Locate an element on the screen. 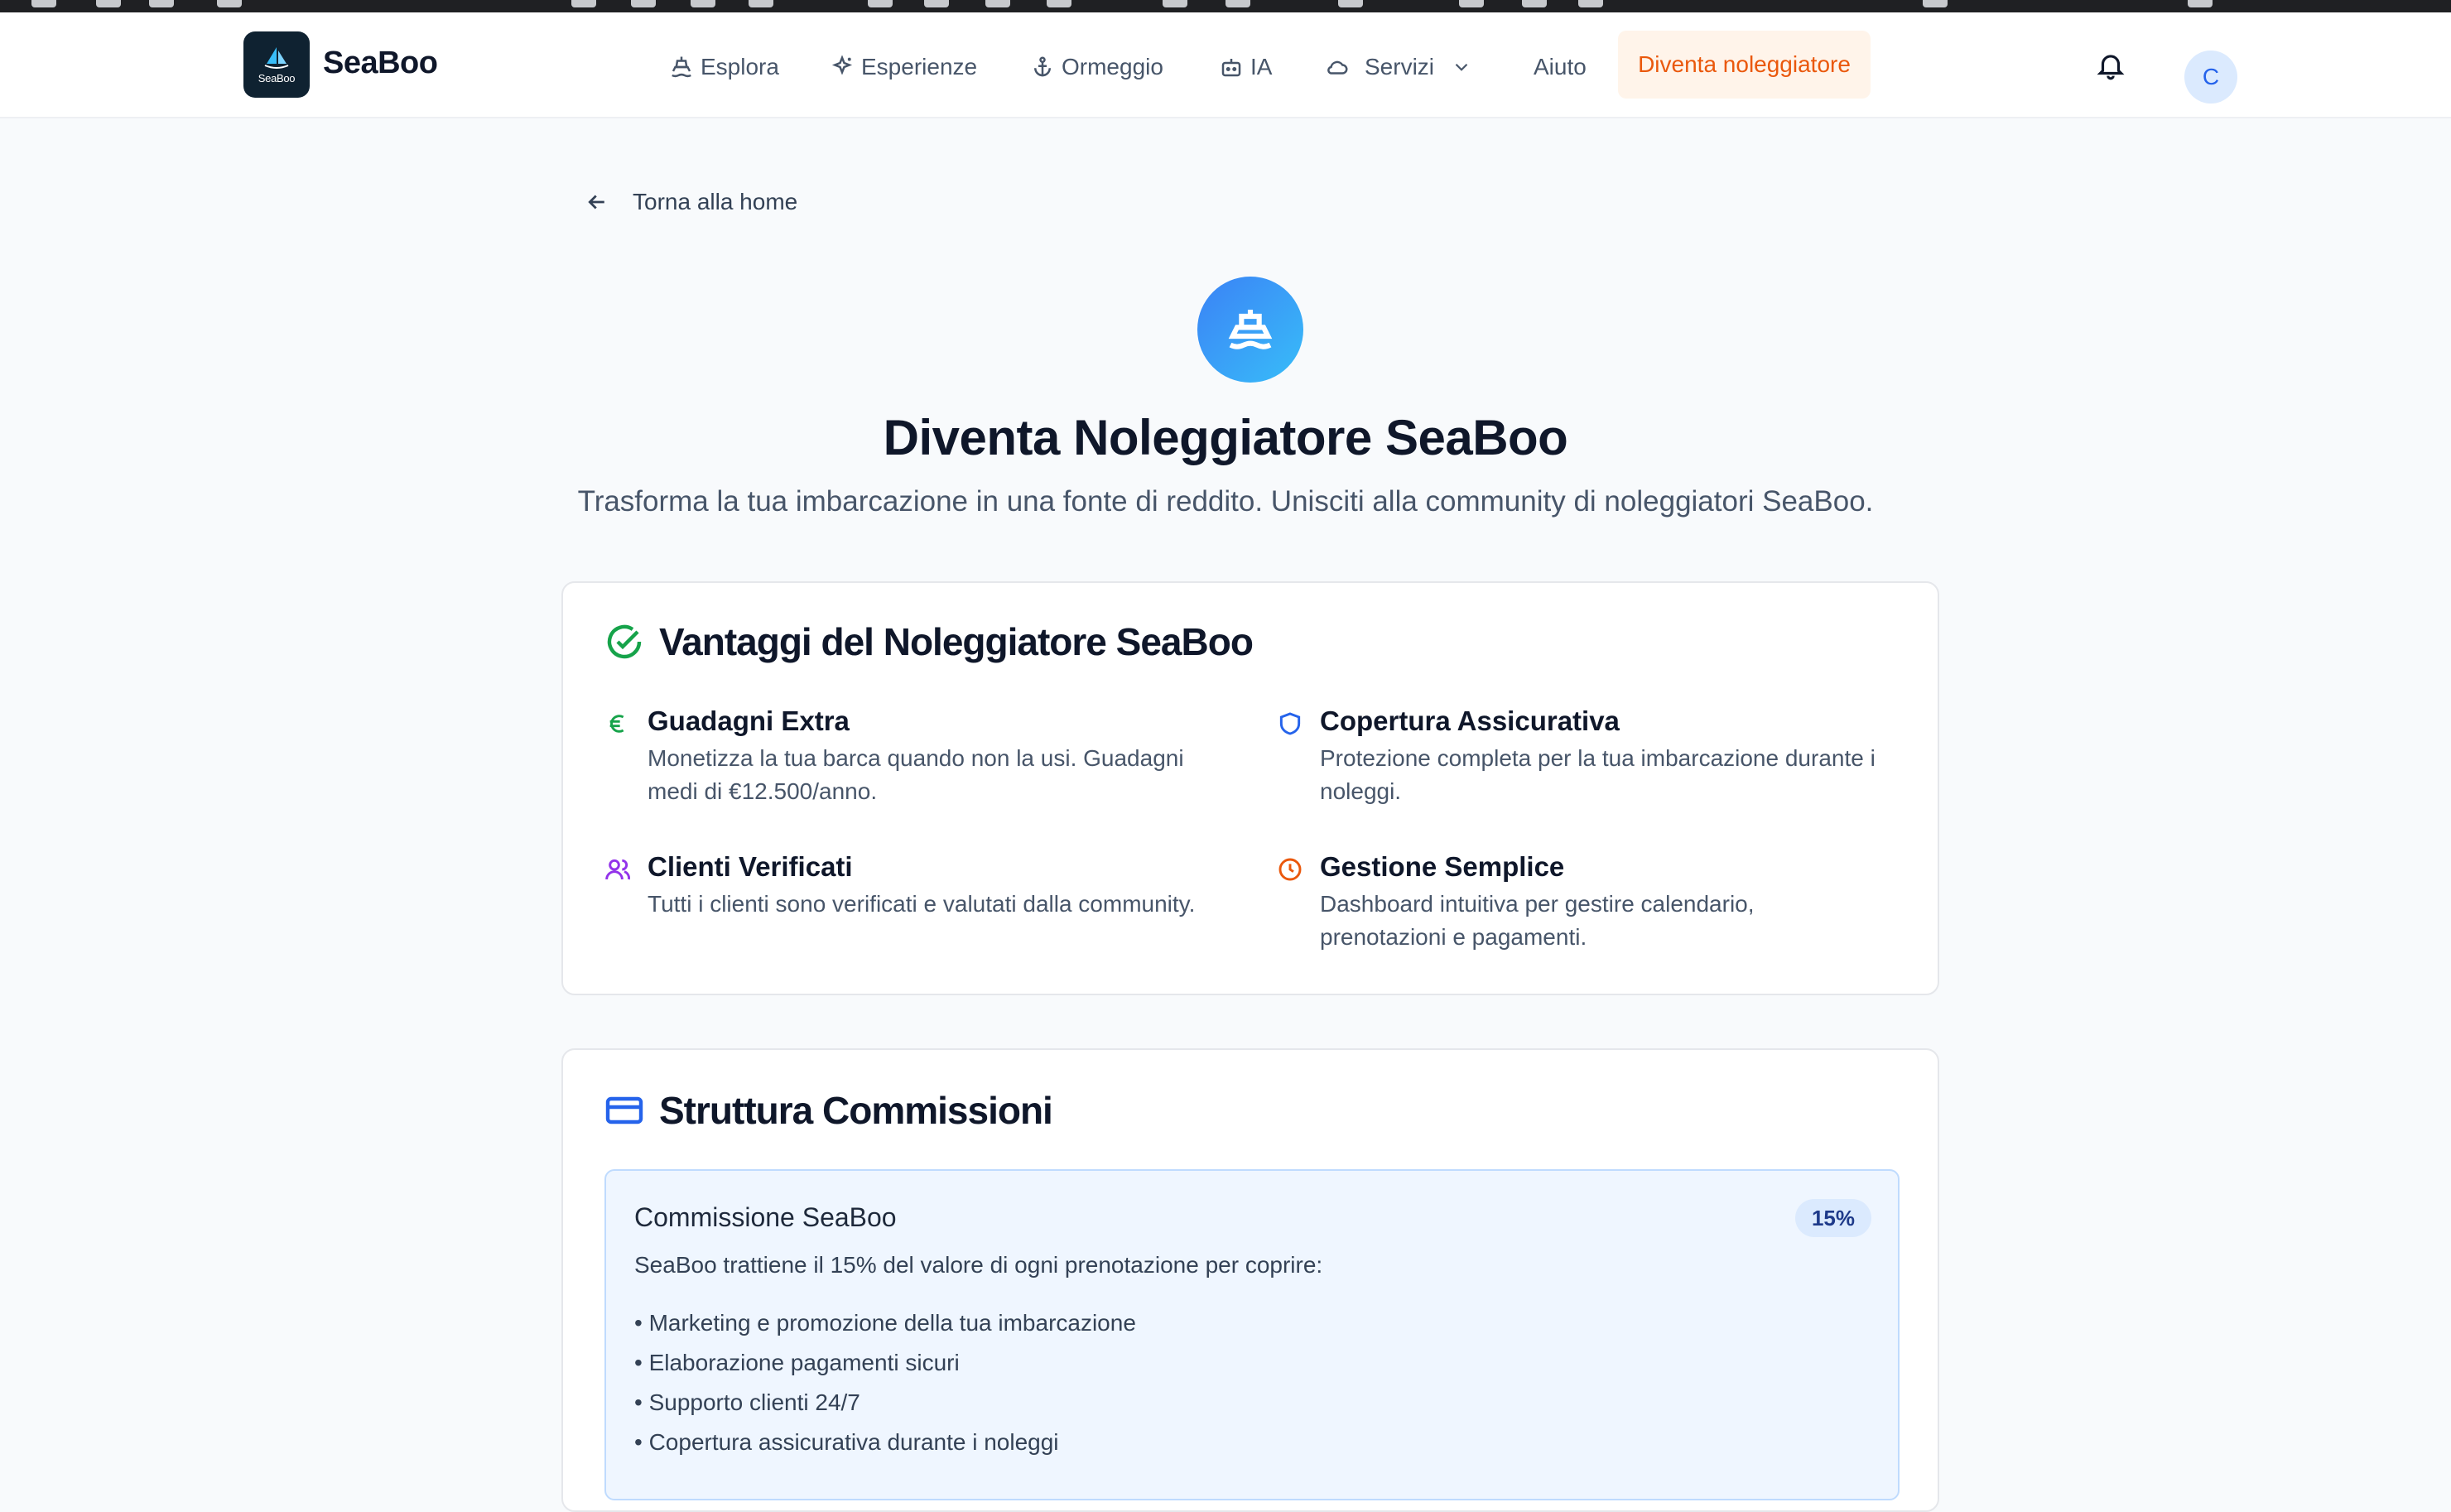 The width and height of the screenshot is (2451, 1512). nav-ormeggio-label: Ormeggio is located at coordinates (1112, 66).